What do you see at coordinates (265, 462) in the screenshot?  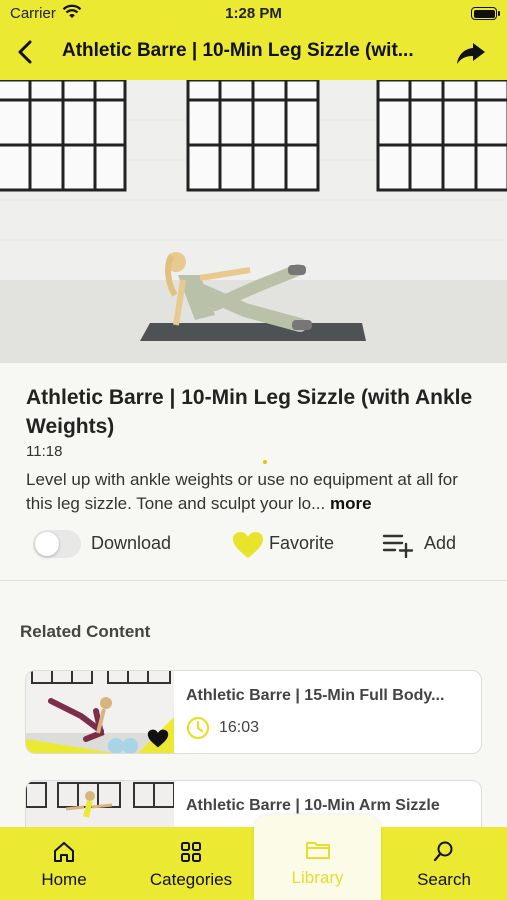 I see `accent-dot` at bounding box center [265, 462].